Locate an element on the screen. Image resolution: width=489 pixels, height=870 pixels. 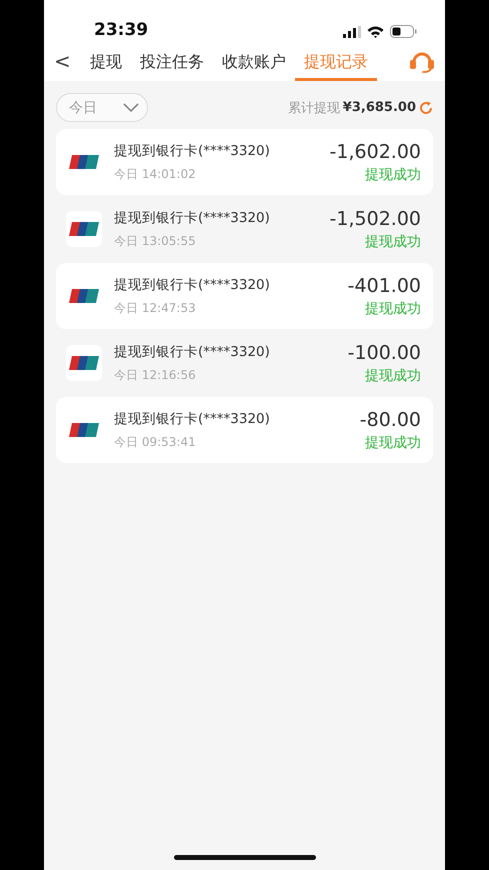
refresh-icon is located at coordinates (426, 107).